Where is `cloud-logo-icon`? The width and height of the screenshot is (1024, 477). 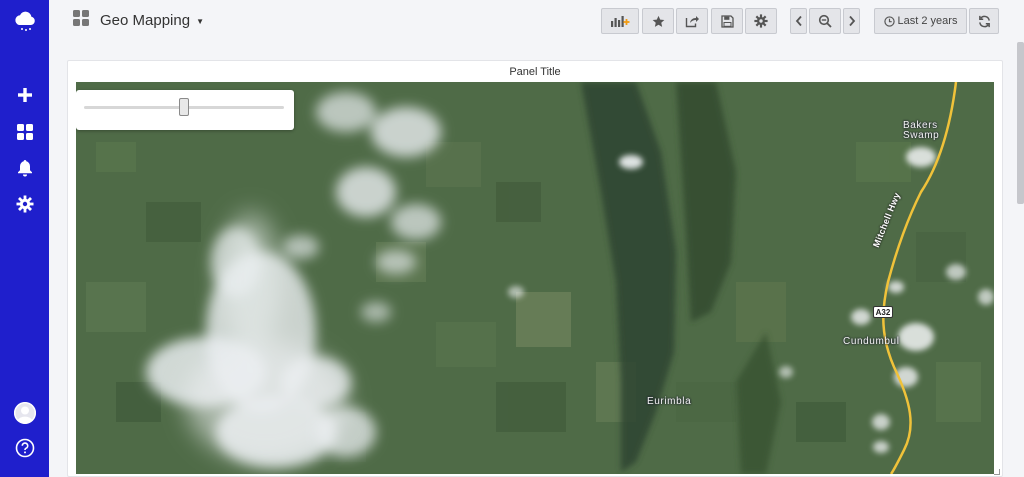
cloud-logo-icon is located at coordinates (24, 20).